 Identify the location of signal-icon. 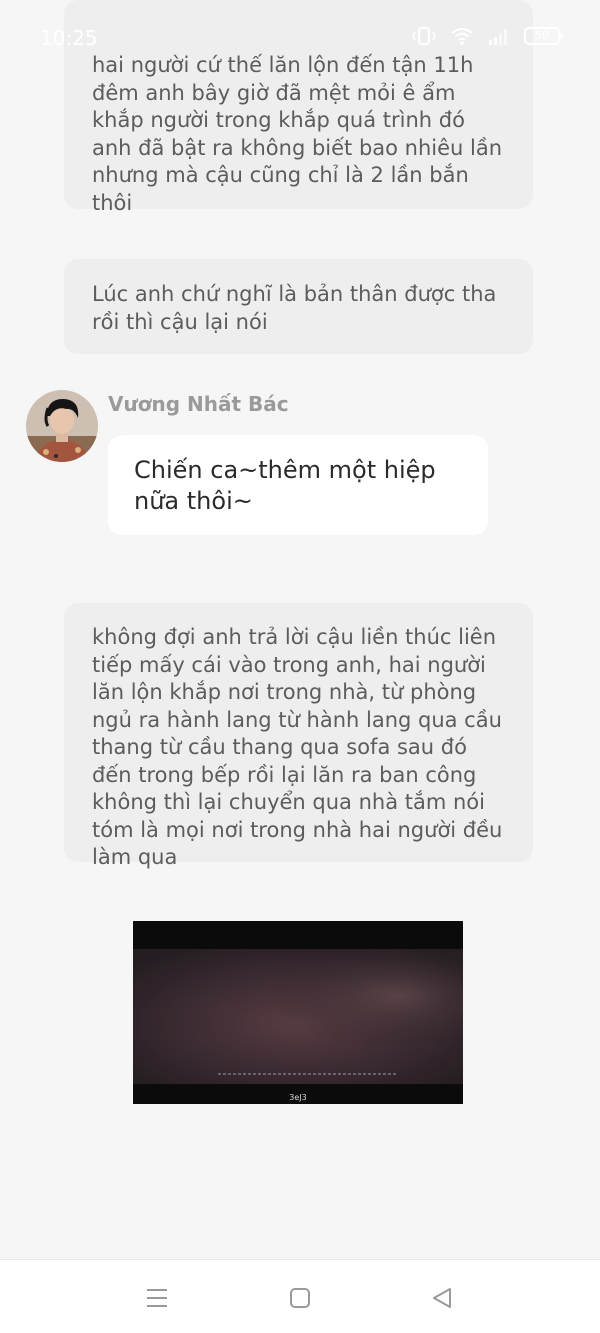
(499, 36).